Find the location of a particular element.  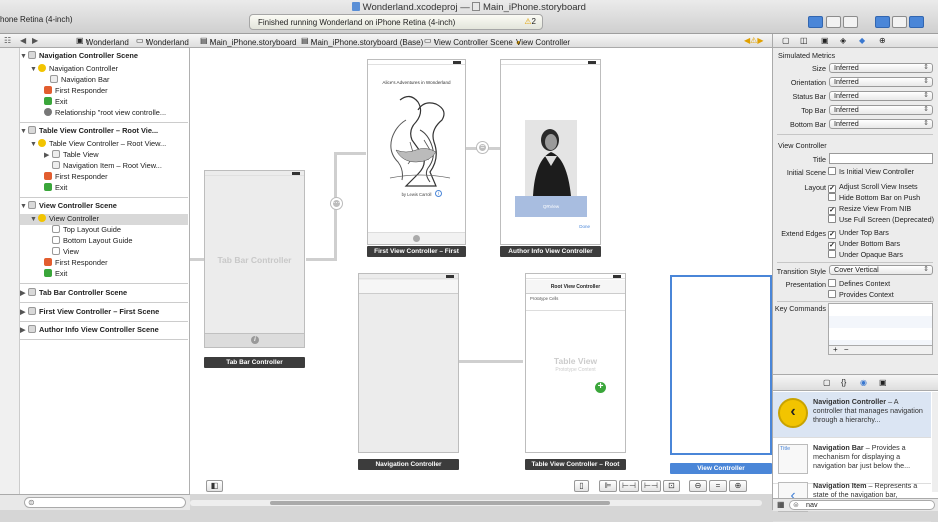

done-button: Done is located at coordinates (584, 226).